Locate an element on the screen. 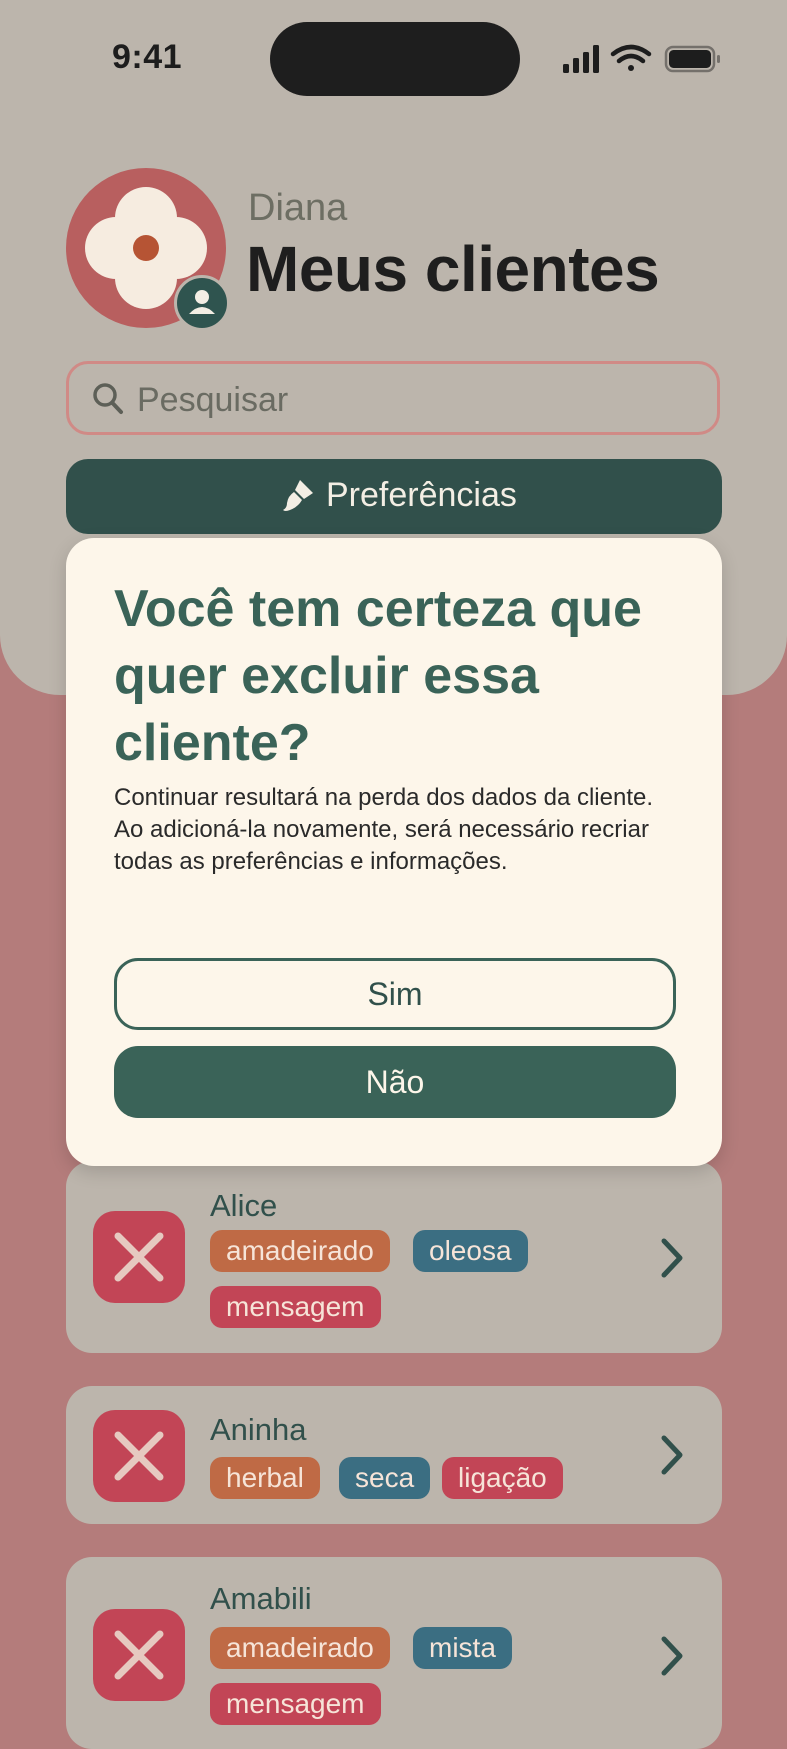 This screenshot has width=787, height=1749. status-icons is located at coordinates (641, 58).